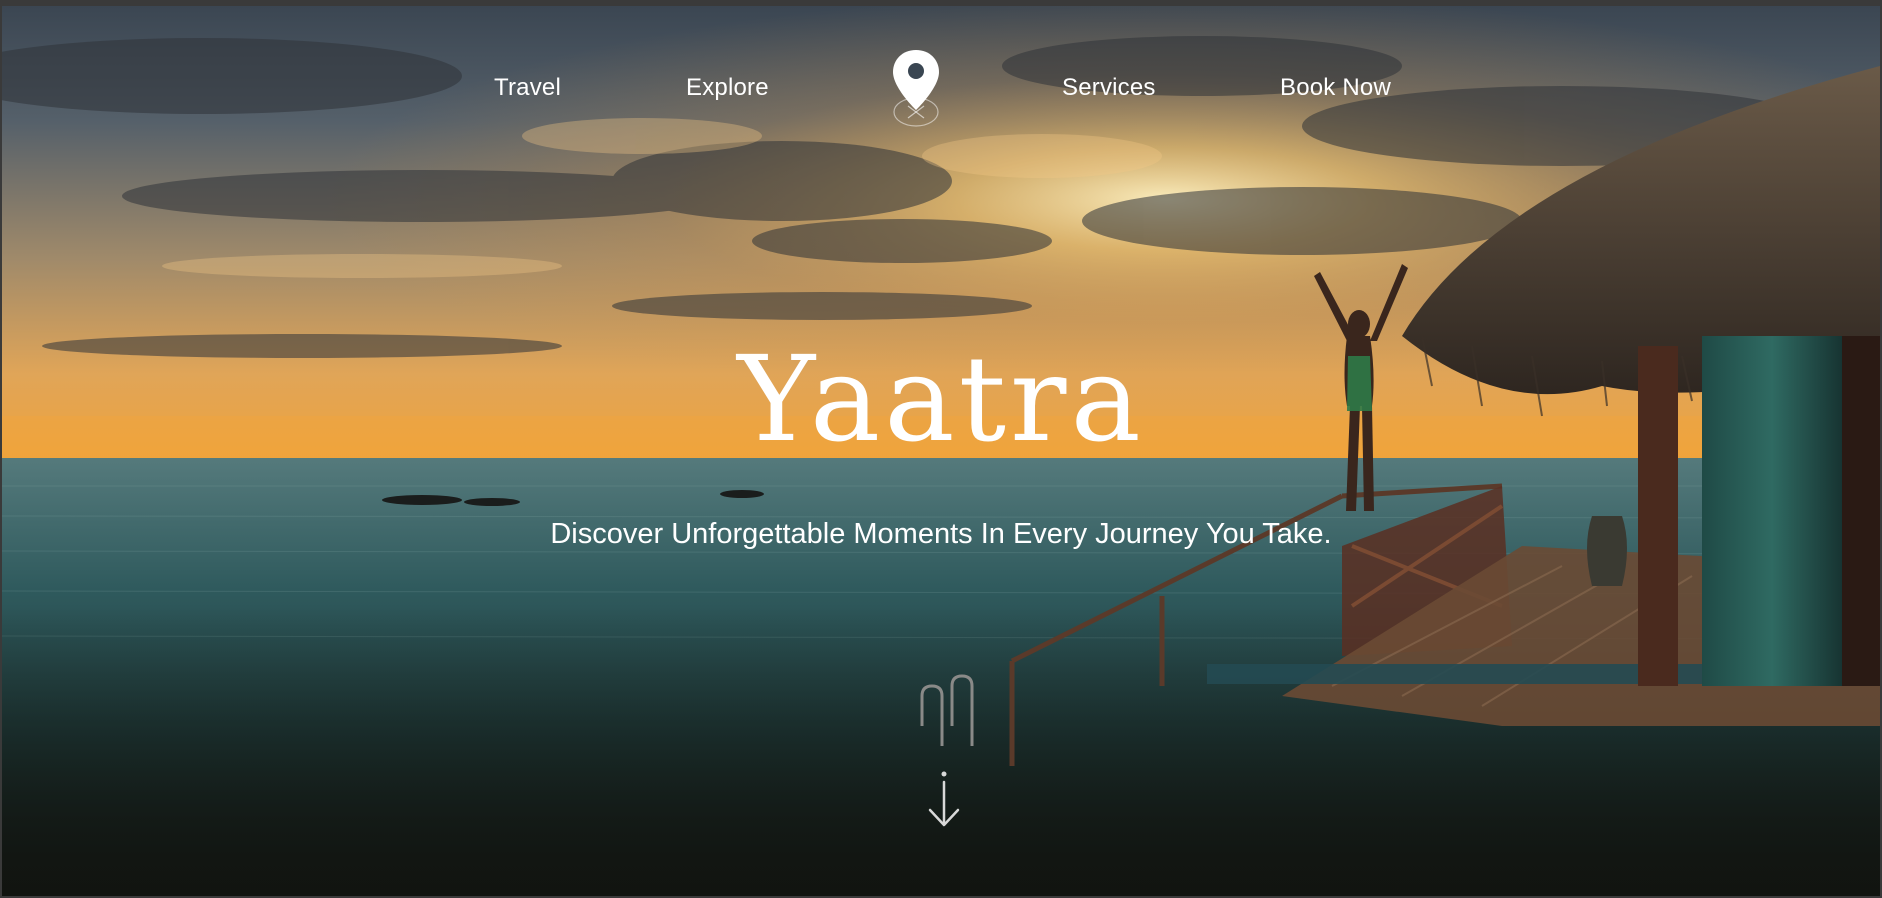 The image size is (1882, 898). Describe the element at coordinates (944, 801) in the screenshot. I see `arrow-down-icon` at that location.